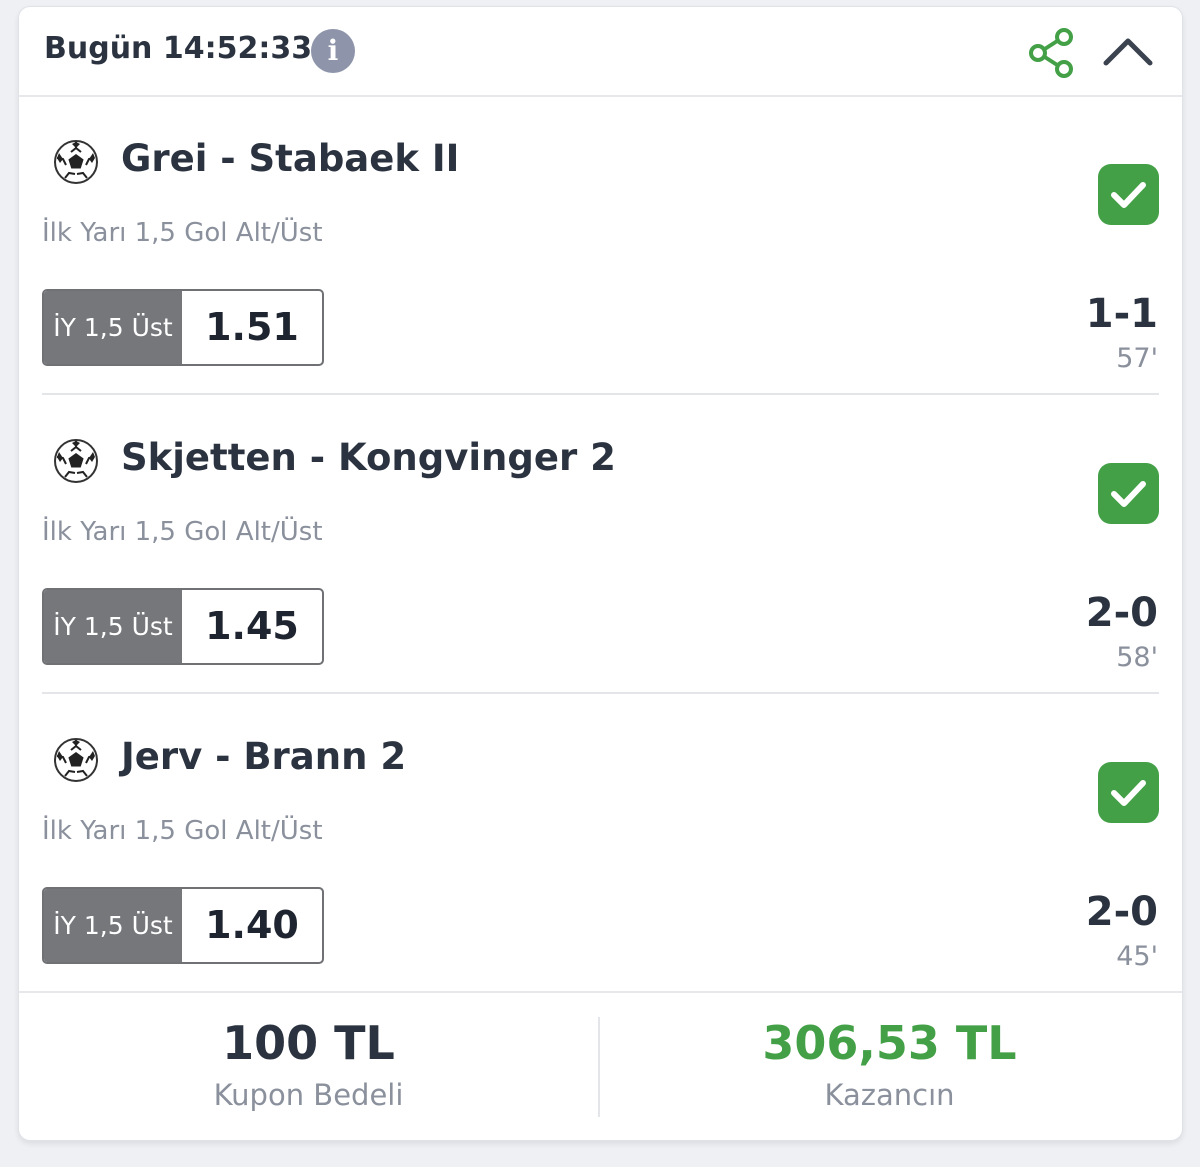 This screenshot has width=1200, height=1167. I want to click on win-amount: 306,53 TL, so click(889, 1043).